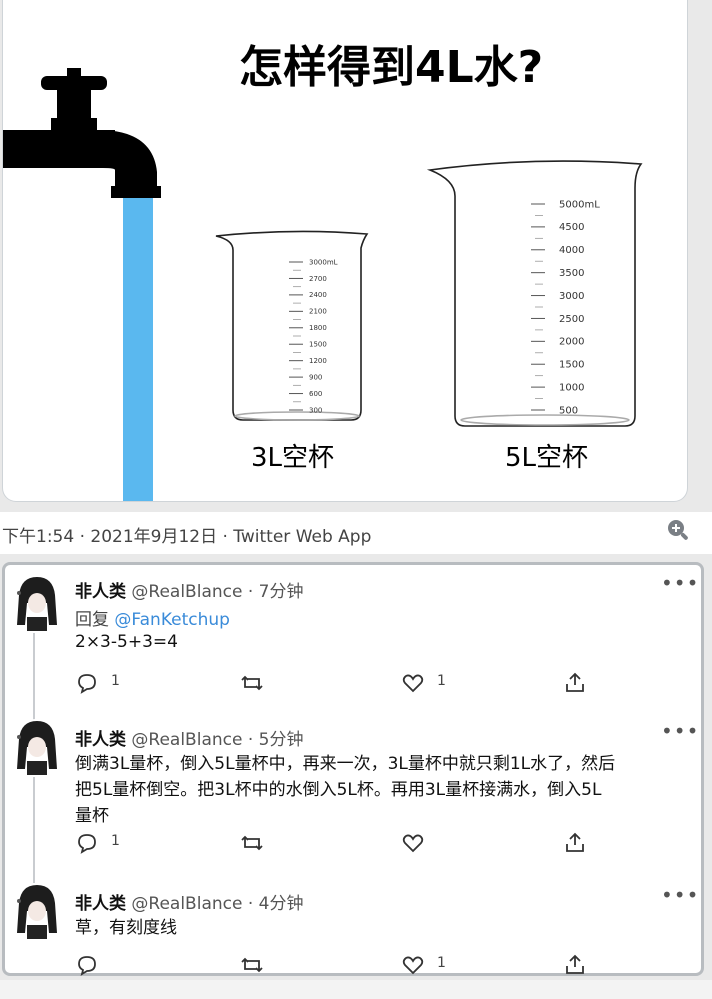 The image size is (712, 999). Describe the element at coordinates (571, 250) in the screenshot. I see `scale-label: 4000` at that location.